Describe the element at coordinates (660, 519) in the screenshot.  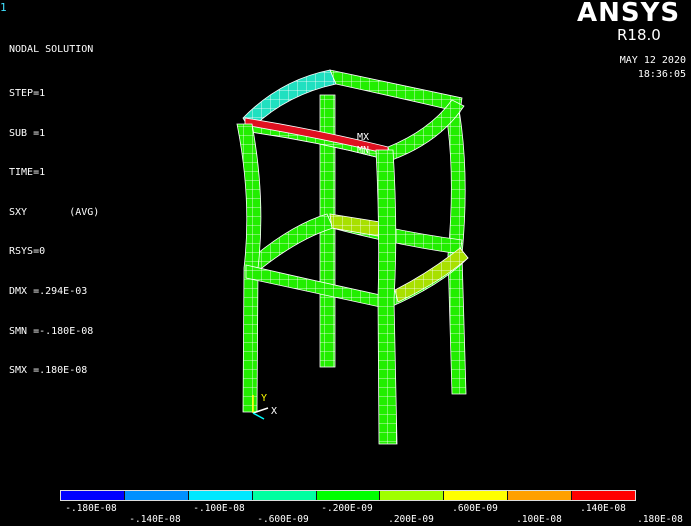
I see `legend-tick-label: .180E-08` at that location.